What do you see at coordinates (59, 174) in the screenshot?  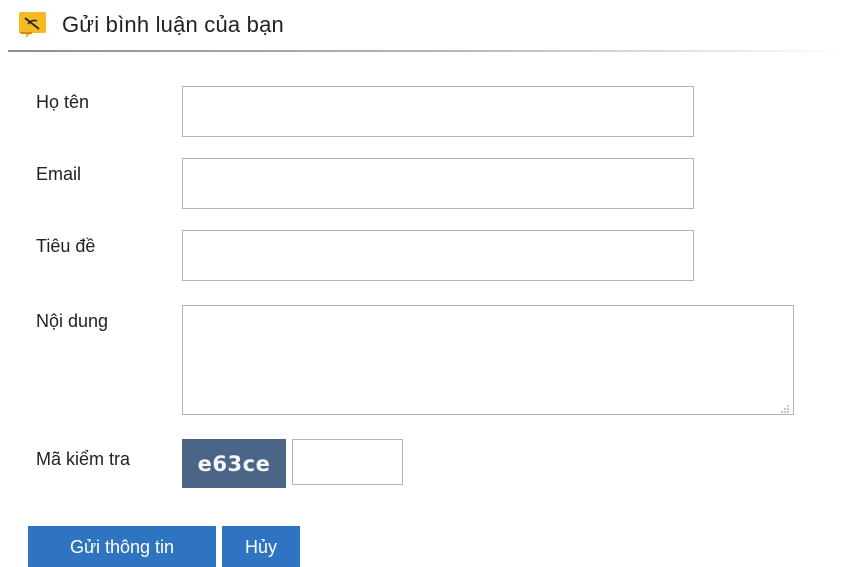 I see `email-label: Email` at bounding box center [59, 174].